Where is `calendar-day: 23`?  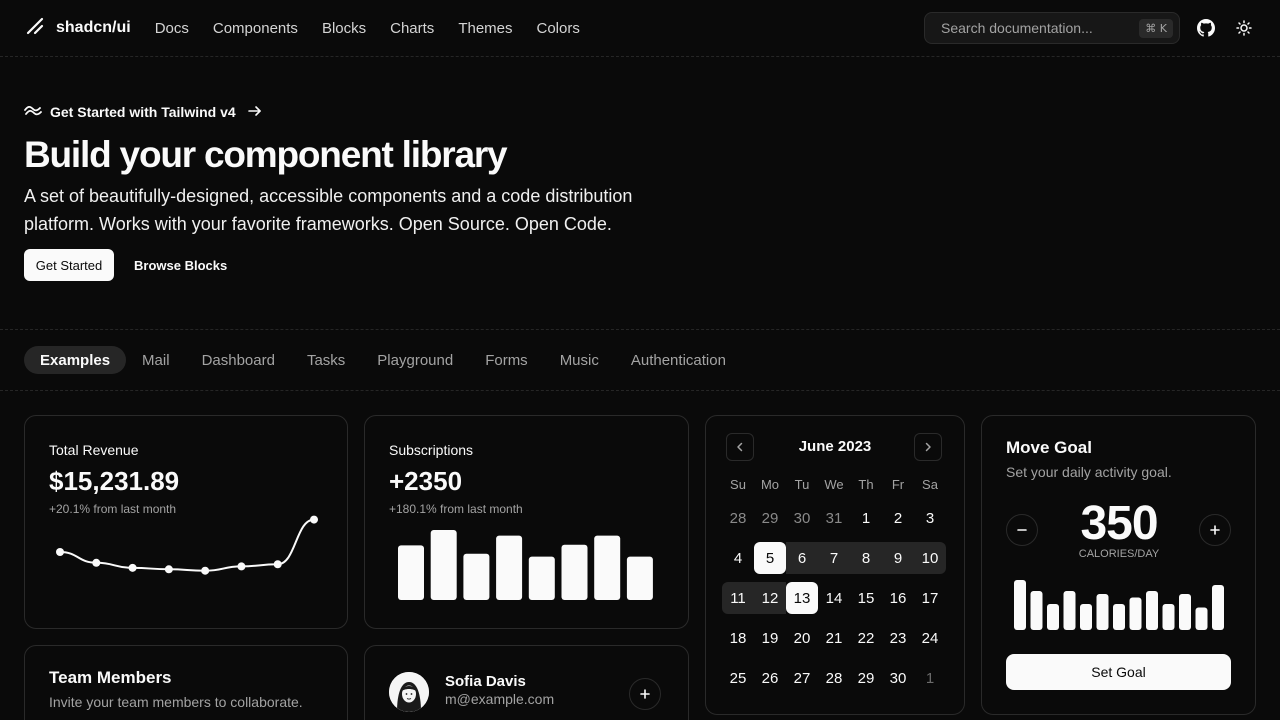 calendar-day: 23 is located at coordinates (898, 638).